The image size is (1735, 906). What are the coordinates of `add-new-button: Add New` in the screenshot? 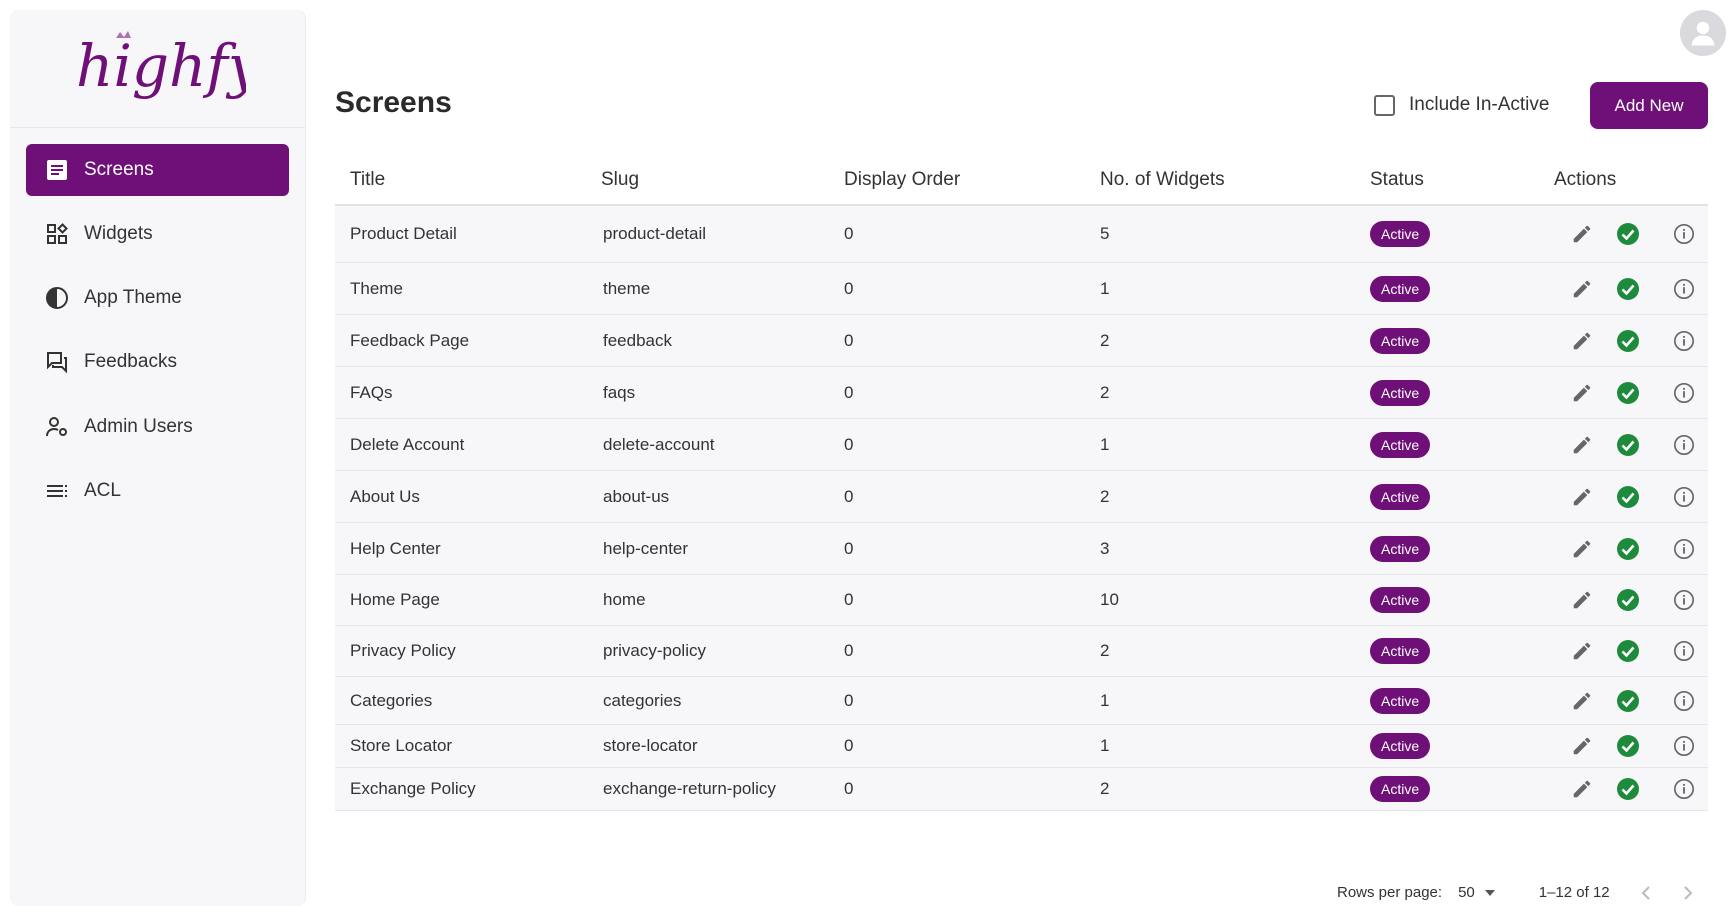 It's located at (1649, 105).